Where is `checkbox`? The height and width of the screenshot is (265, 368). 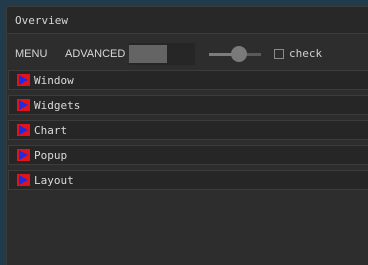 checkbox is located at coordinates (279, 53).